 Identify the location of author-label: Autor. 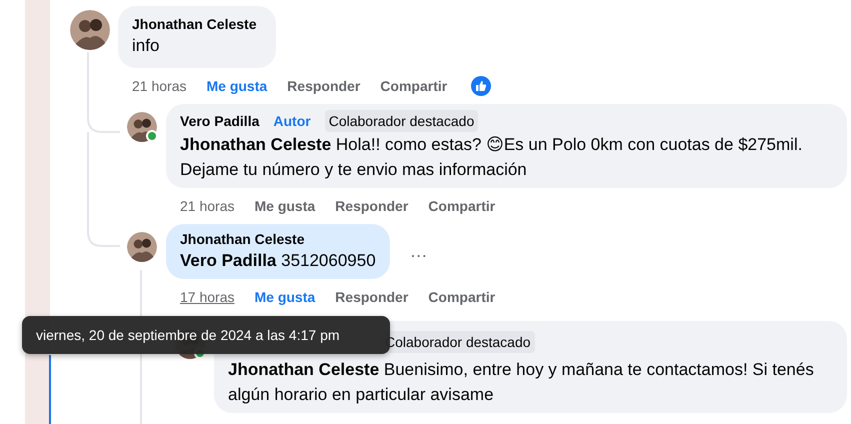
(292, 121).